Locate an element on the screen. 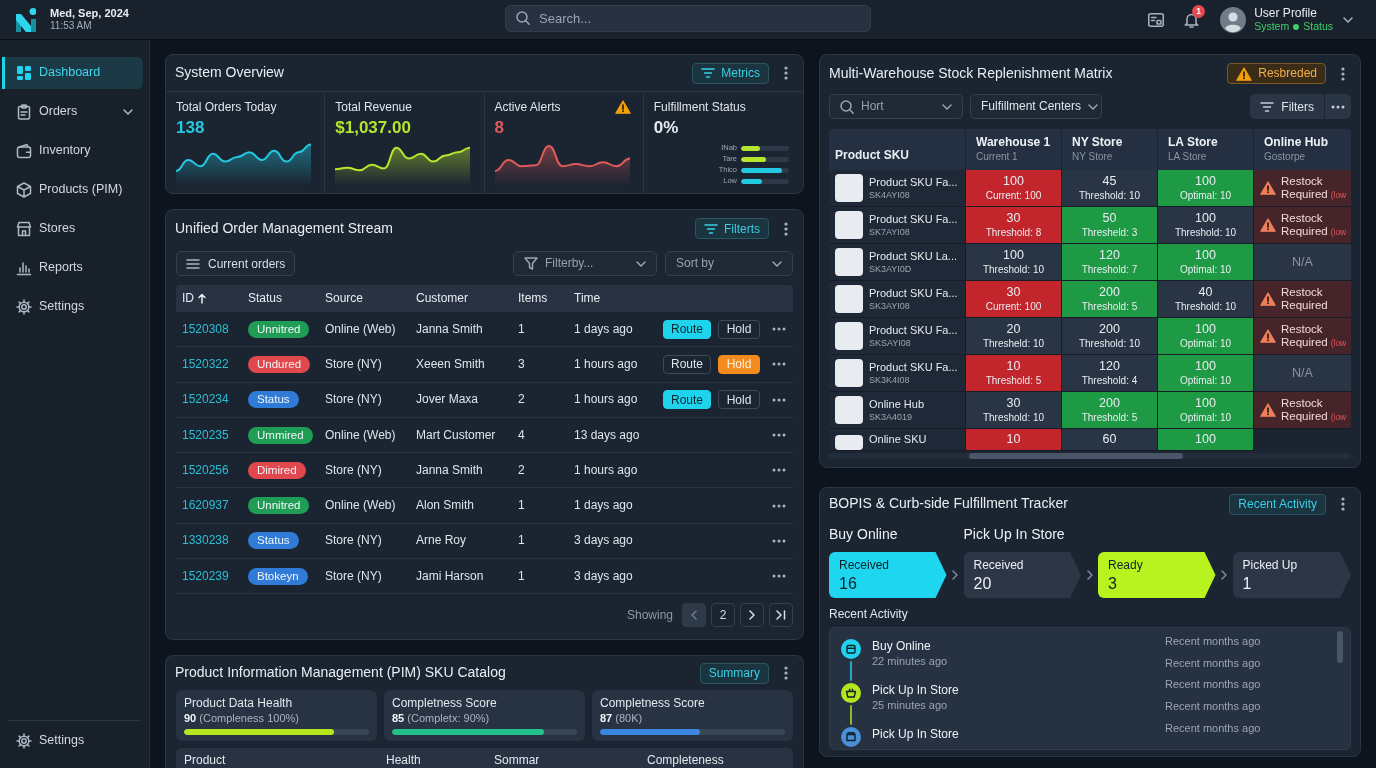 This screenshot has width=1376, height=768. activity-title: Buy Online is located at coordinates (901, 646).